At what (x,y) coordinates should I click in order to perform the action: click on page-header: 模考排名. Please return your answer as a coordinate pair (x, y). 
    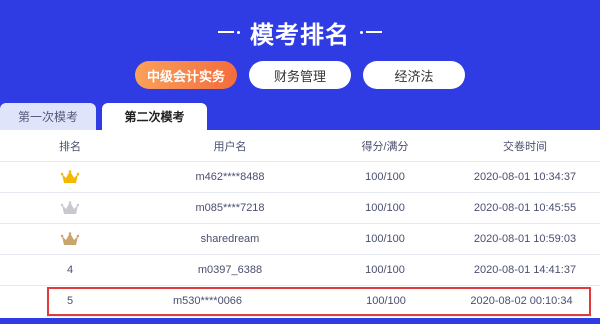
    Looking at the image, I should click on (300, 32).